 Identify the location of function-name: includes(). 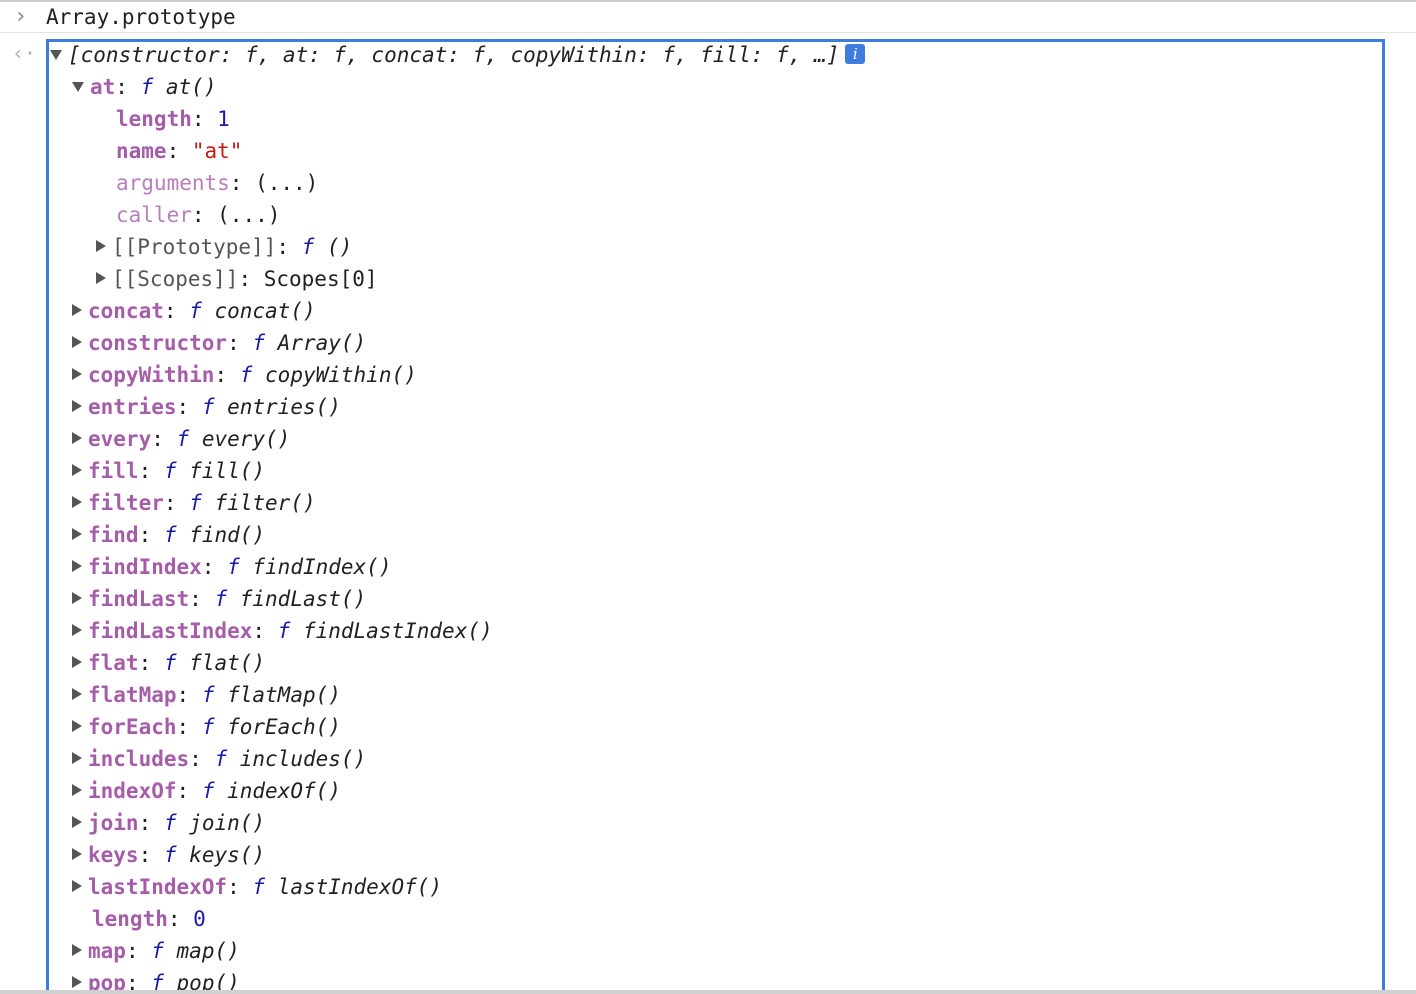
(297, 759).